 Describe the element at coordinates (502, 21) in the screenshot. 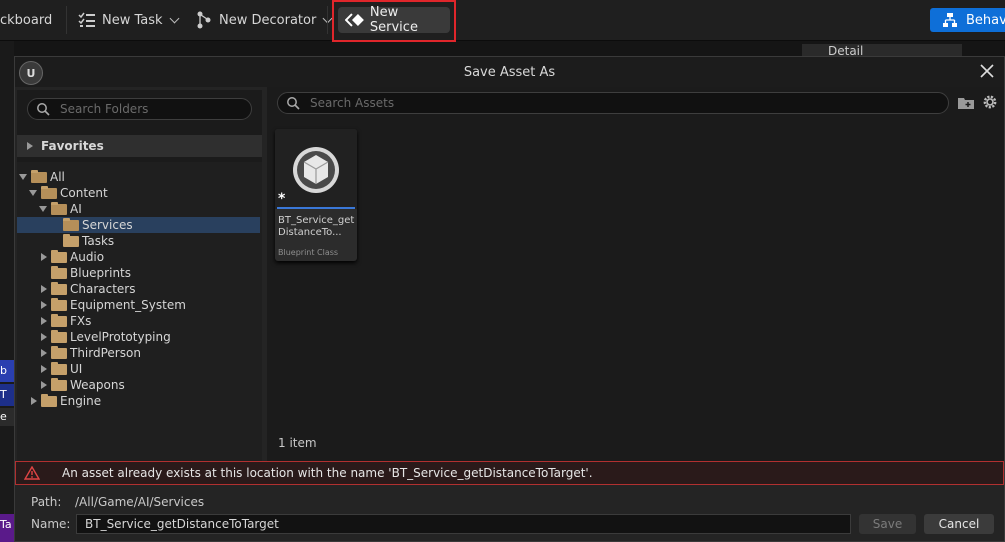

I see `editor-toolbar: ckboard New Task New Decorator New Servi` at that location.